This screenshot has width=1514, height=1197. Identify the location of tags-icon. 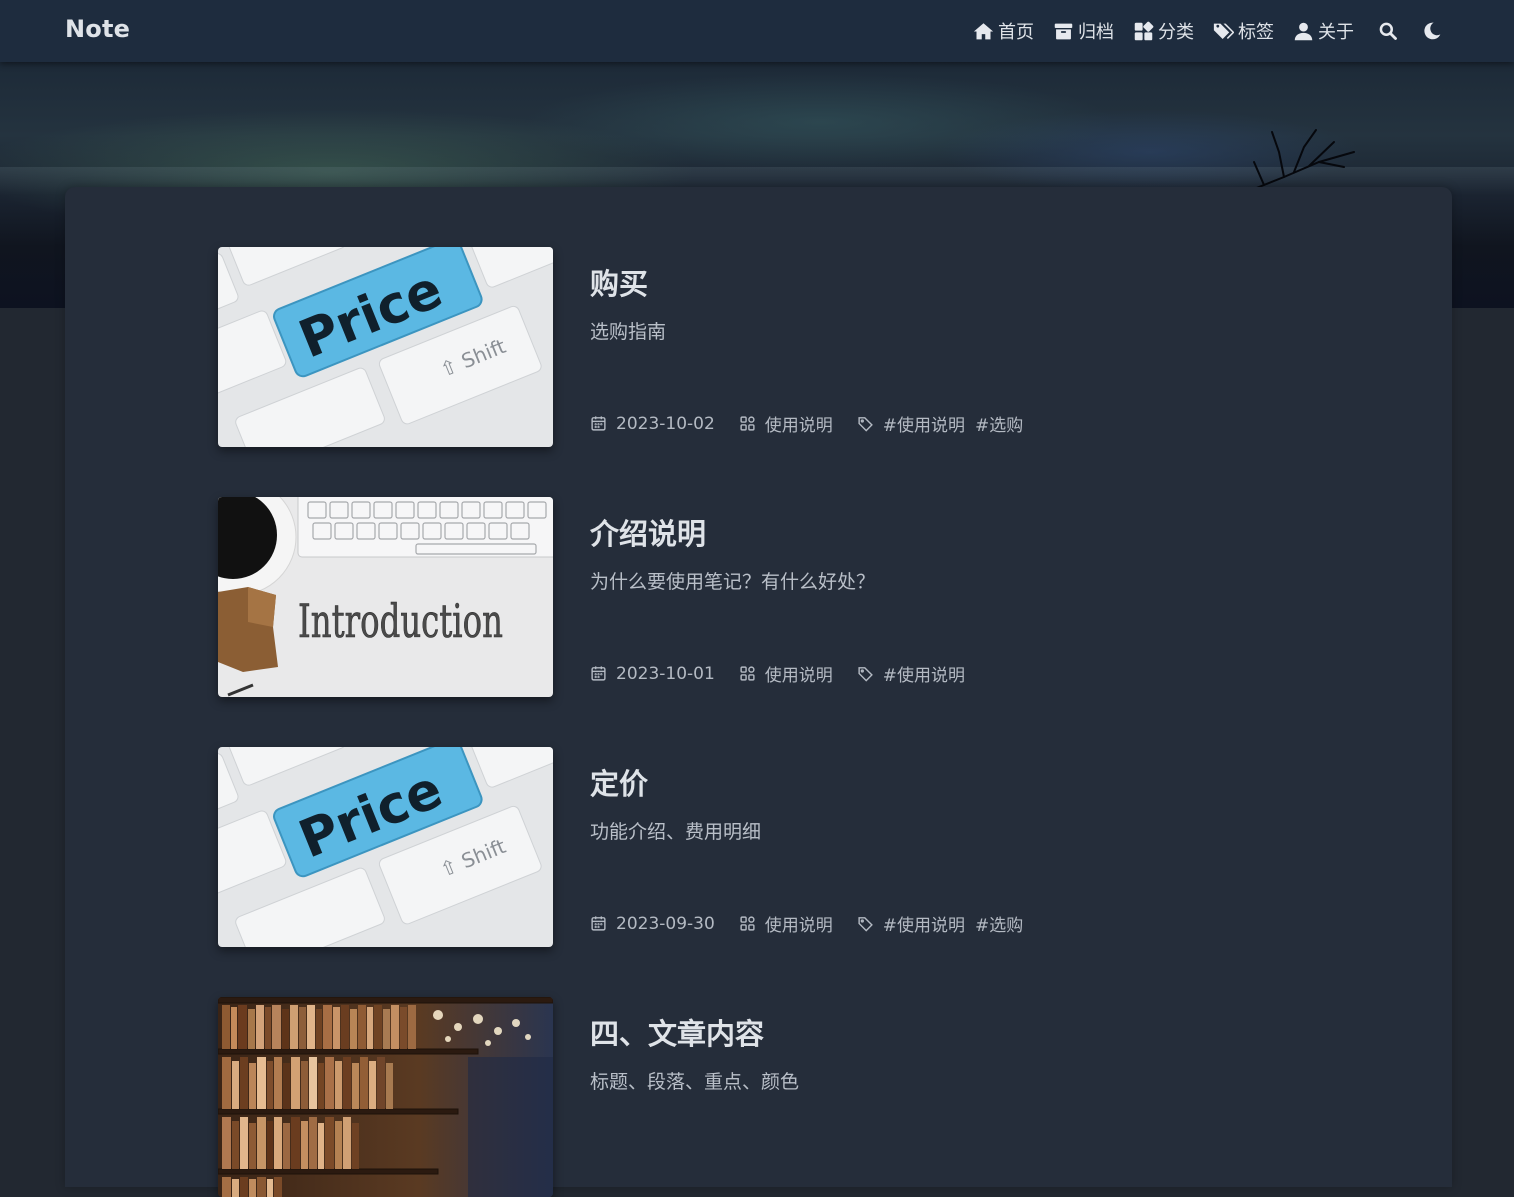
(1223, 31).